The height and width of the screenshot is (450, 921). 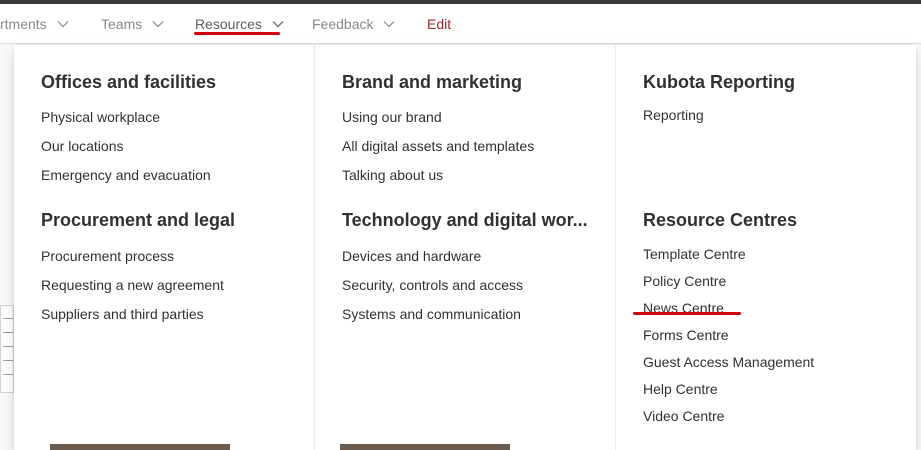 What do you see at coordinates (7, 349) in the screenshot?
I see `background-document-thumbnail` at bounding box center [7, 349].